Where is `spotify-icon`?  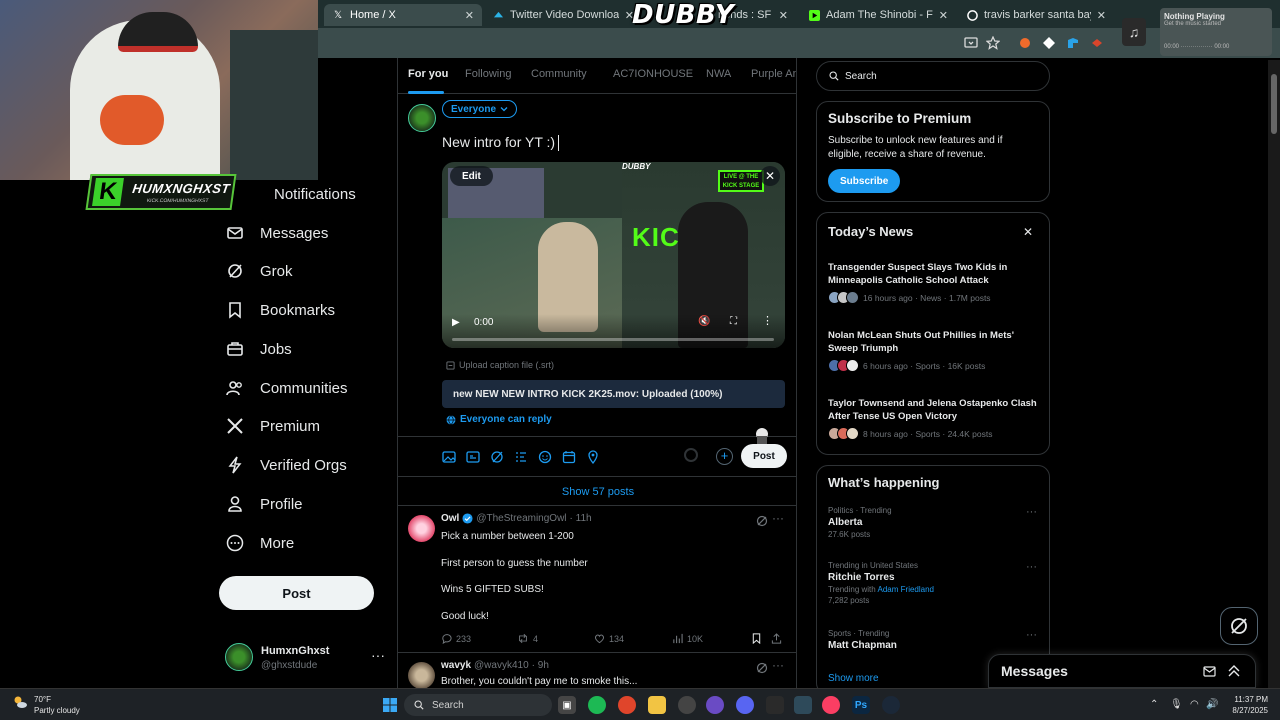
spotify-icon is located at coordinates (597, 705).